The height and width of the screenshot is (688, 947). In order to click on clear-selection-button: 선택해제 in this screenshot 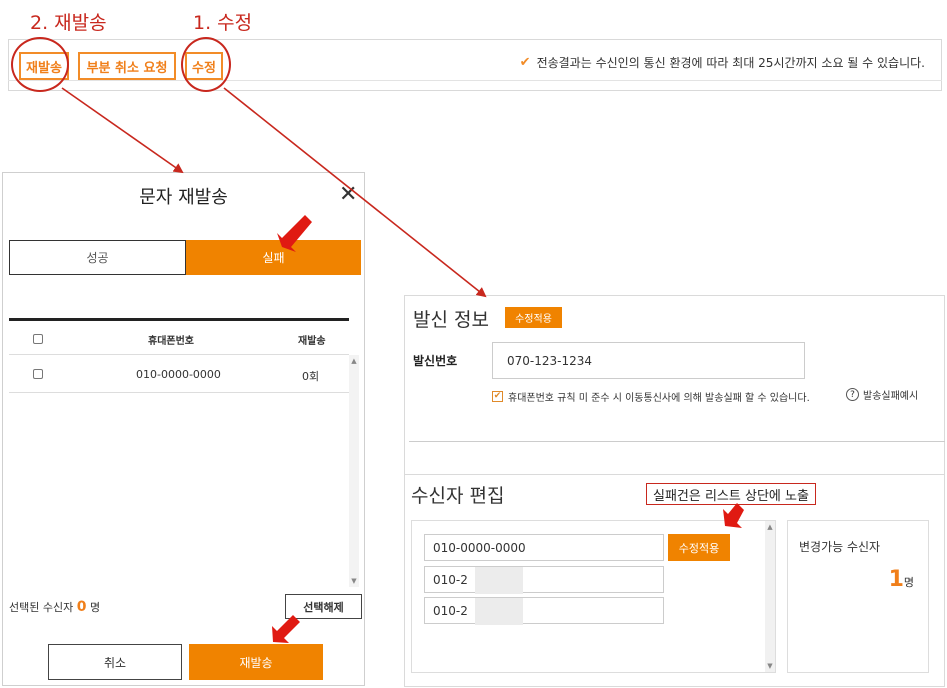, I will do `click(323, 606)`.